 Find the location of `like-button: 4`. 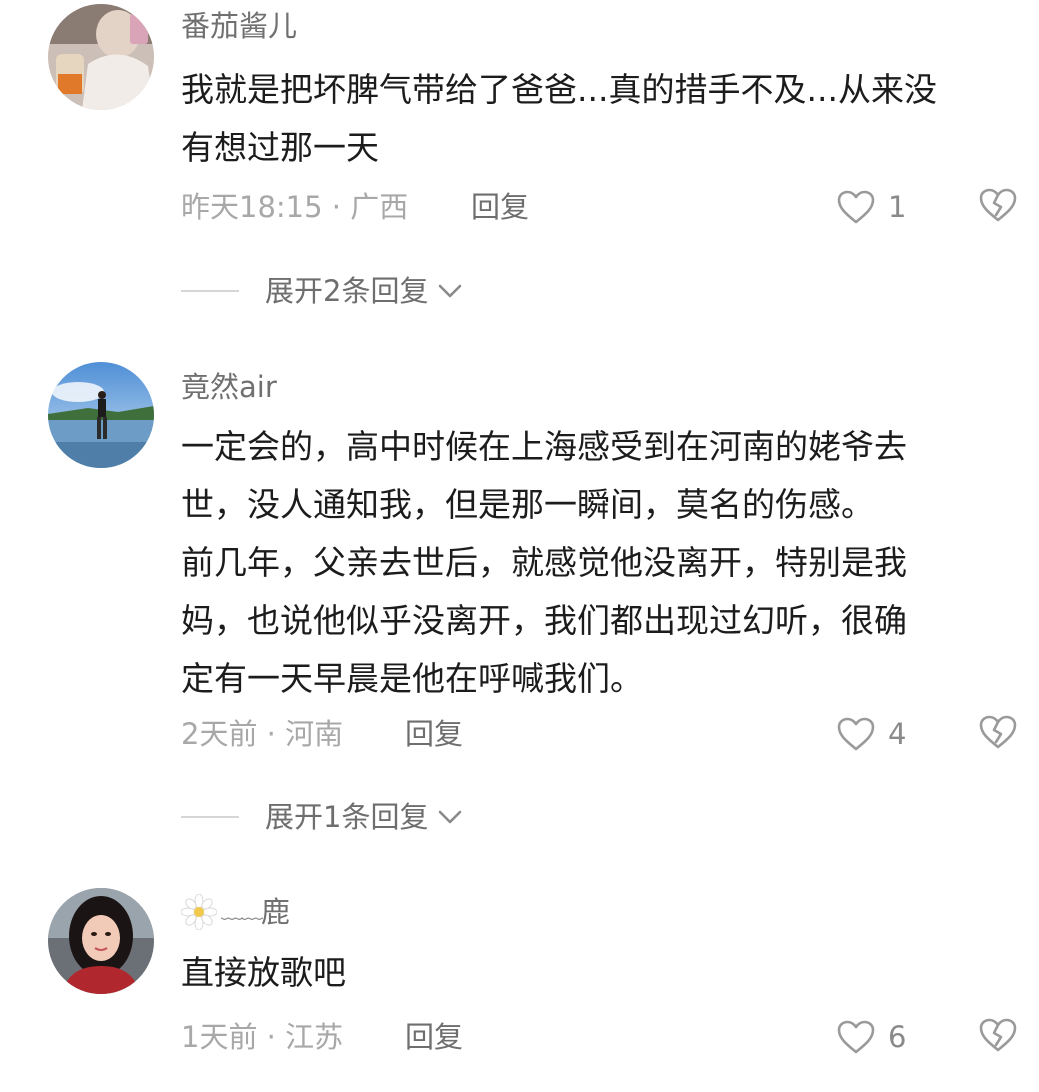

like-button: 4 is located at coordinates (871, 734).